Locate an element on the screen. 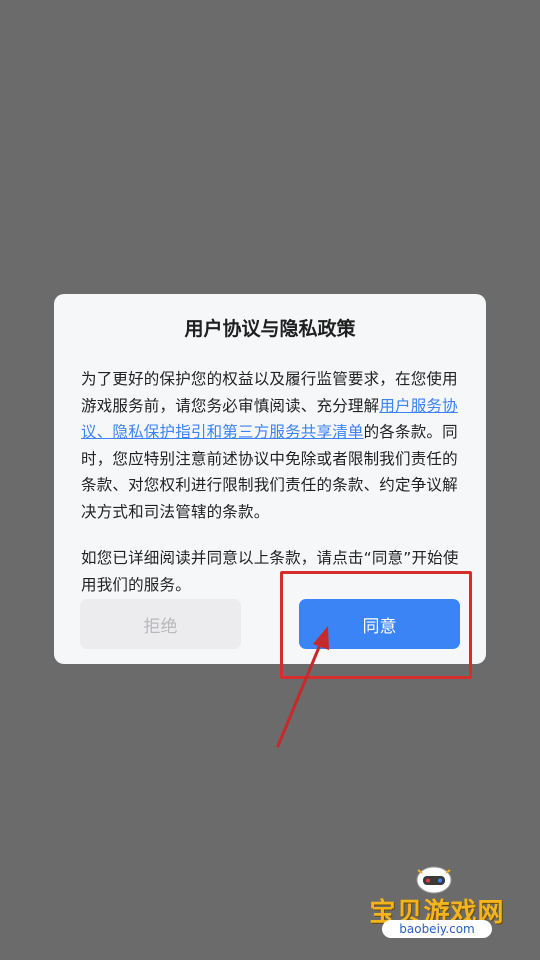 Image resolution: width=540 pixels, height=960 pixels. dialog-title: 用户协议与隐私政策 is located at coordinates (270, 329).